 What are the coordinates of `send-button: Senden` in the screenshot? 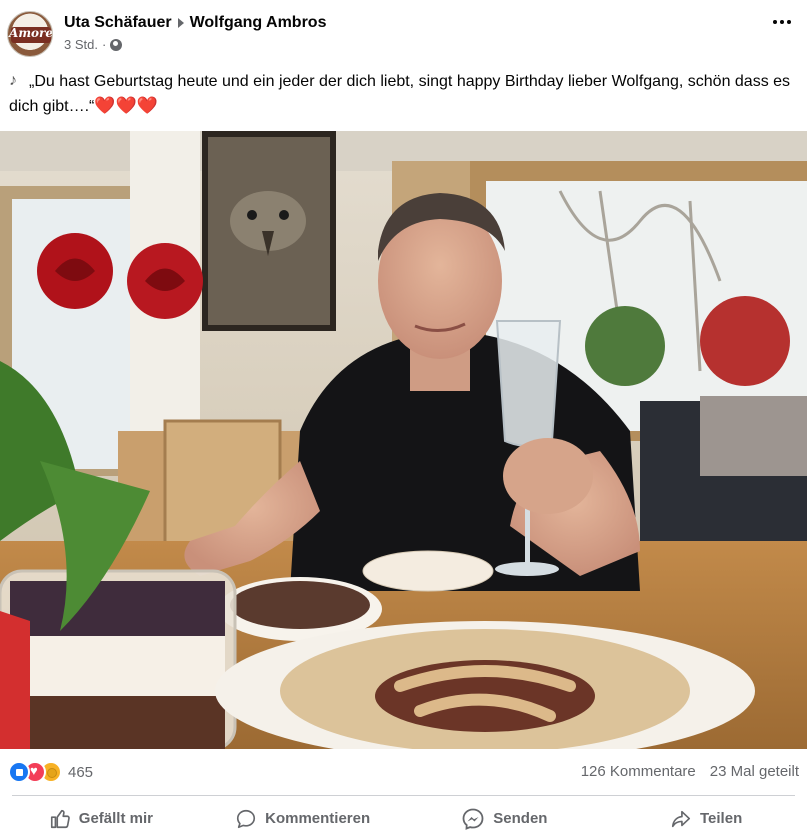 It's located at (505, 818).